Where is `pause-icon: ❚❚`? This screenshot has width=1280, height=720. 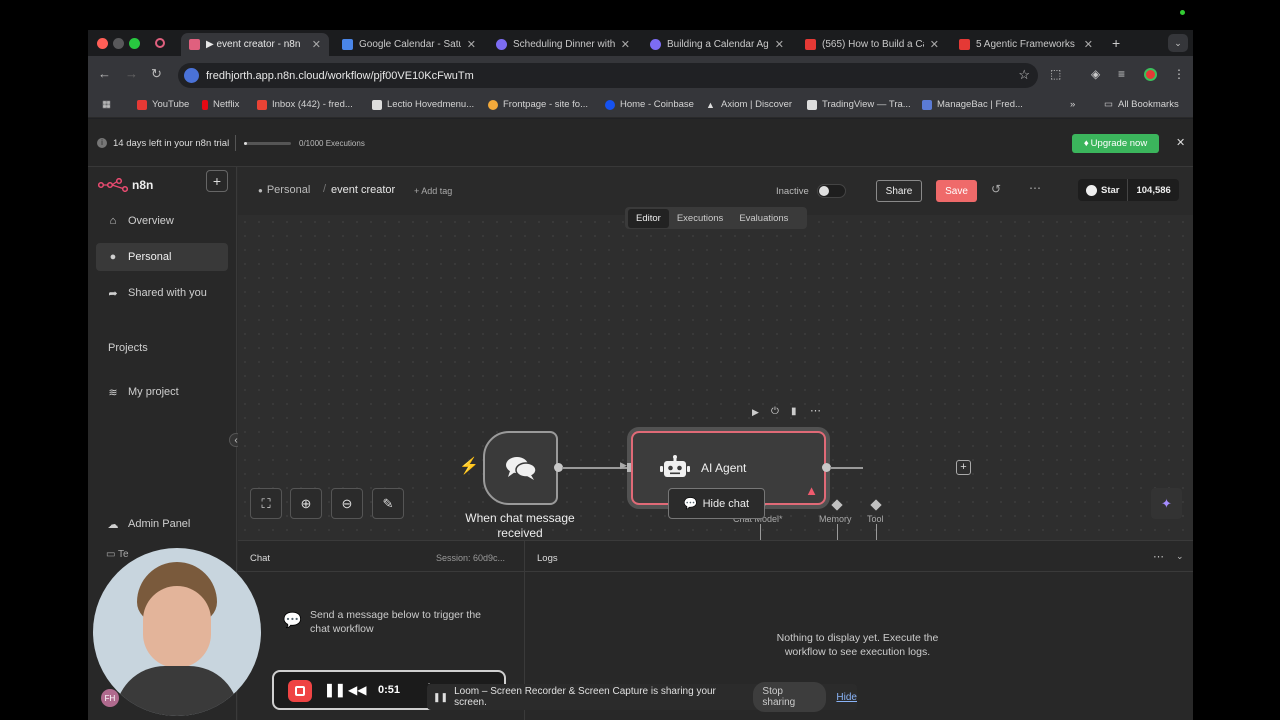
pause-icon: ❚❚ is located at coordinates (335, 690).